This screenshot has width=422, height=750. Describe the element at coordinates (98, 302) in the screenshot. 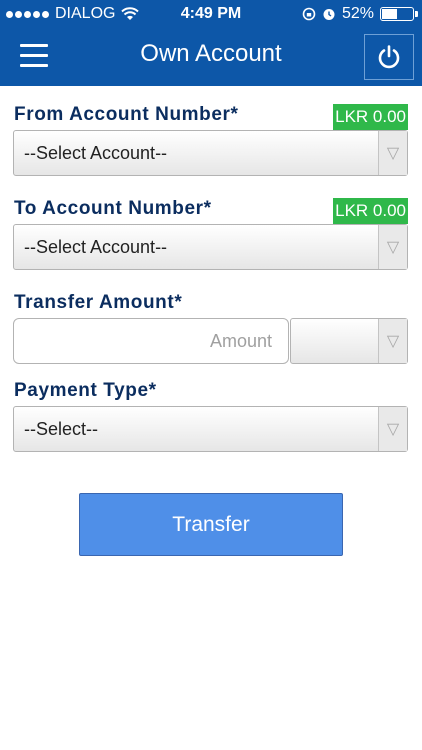

I see `transfer-amount-label: Transfer Amount*` at that location.